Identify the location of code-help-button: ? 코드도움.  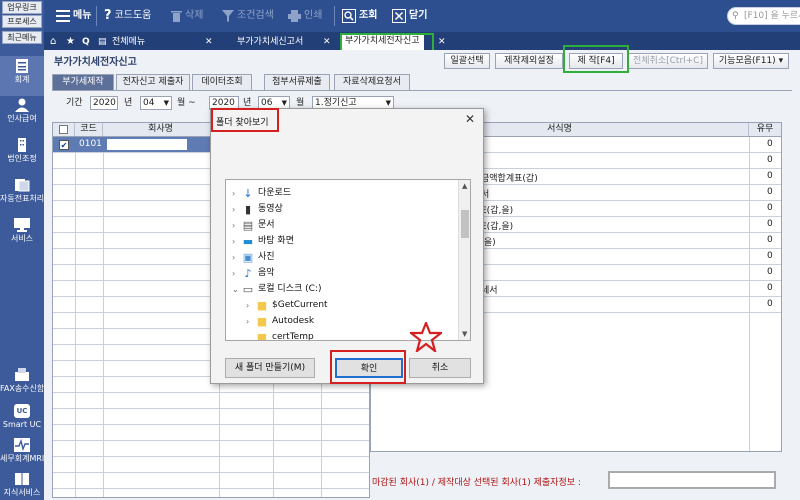
(127, 16).